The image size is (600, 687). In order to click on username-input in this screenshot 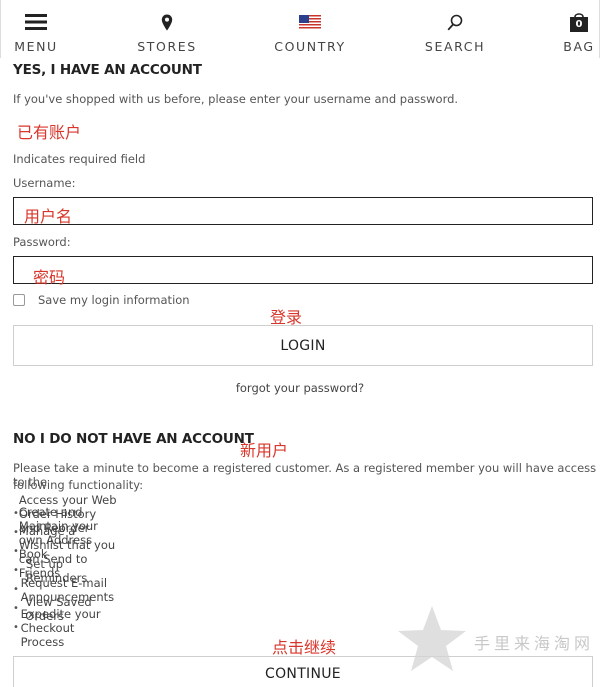, I will do `click(303, 211)`.